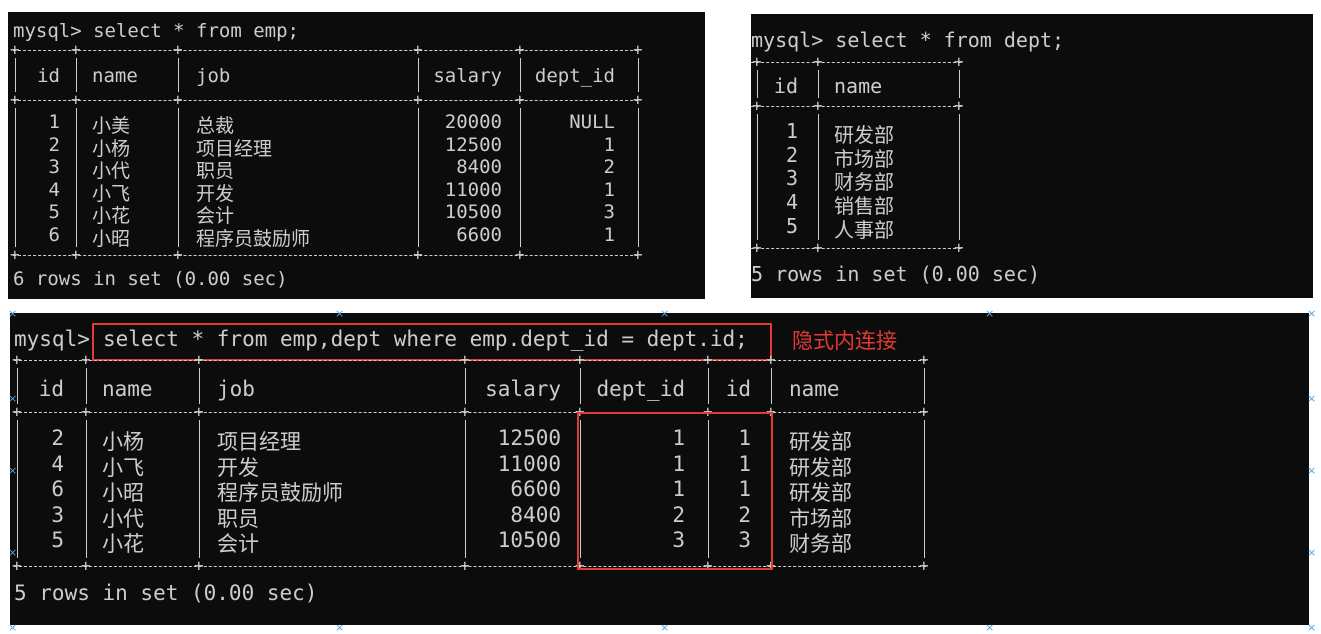 The height and width of the screenshot is (634, 1321). What do you see at coordinates (844, 341) in the screenshot?
I see `implicit-inner-join-annotation: 隐式内连接` at bounding box center [844, 341].